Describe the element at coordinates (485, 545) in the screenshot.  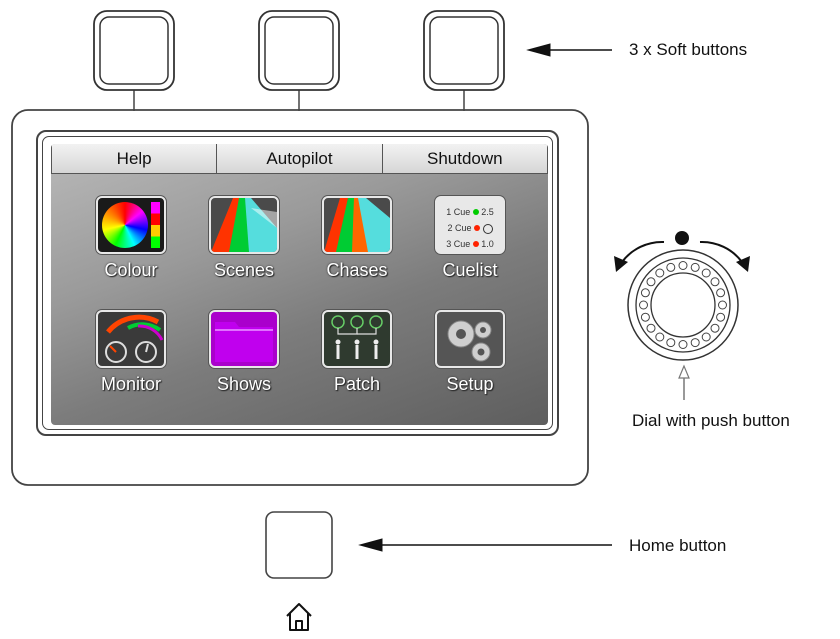
I see `home-button-arrow` at that location.